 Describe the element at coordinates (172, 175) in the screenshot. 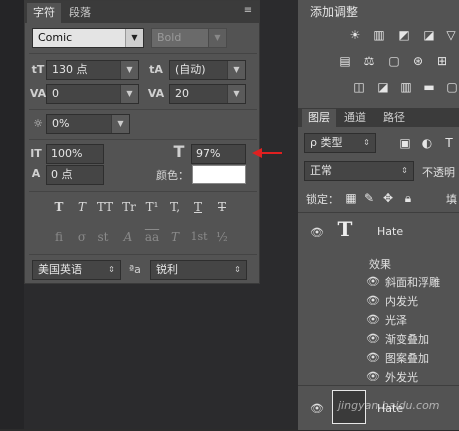

I see `color-label: 颜色：` at that location.